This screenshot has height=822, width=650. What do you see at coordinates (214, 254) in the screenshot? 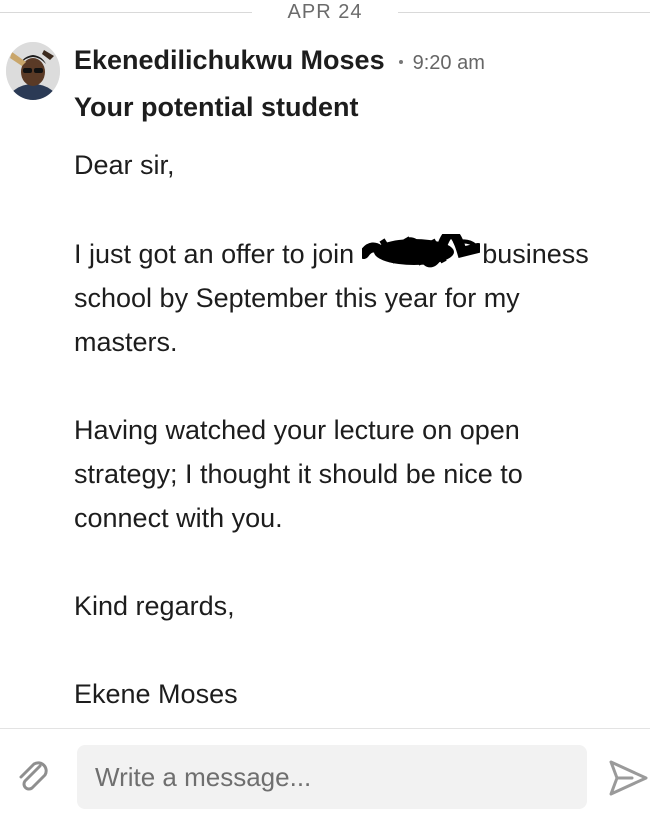
I see `message-text: I just got an offer to join` at bounding box center [214, 254].